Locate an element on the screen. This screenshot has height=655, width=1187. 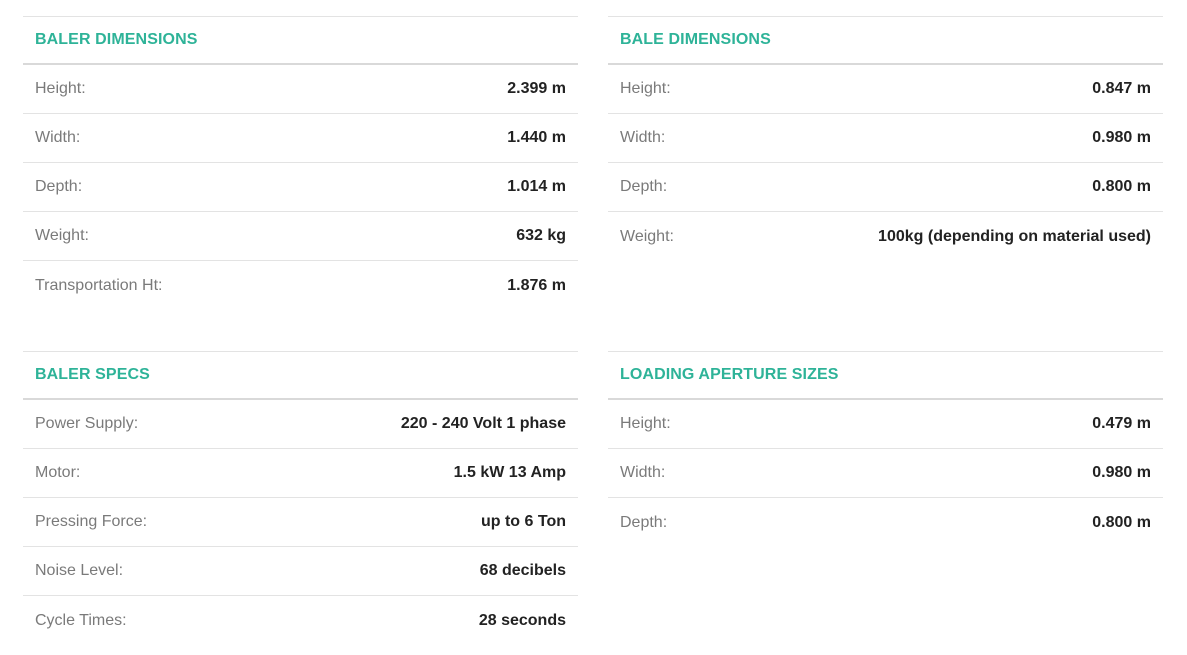
table-title: BALER SPECS is located at coordinates (92, 374).